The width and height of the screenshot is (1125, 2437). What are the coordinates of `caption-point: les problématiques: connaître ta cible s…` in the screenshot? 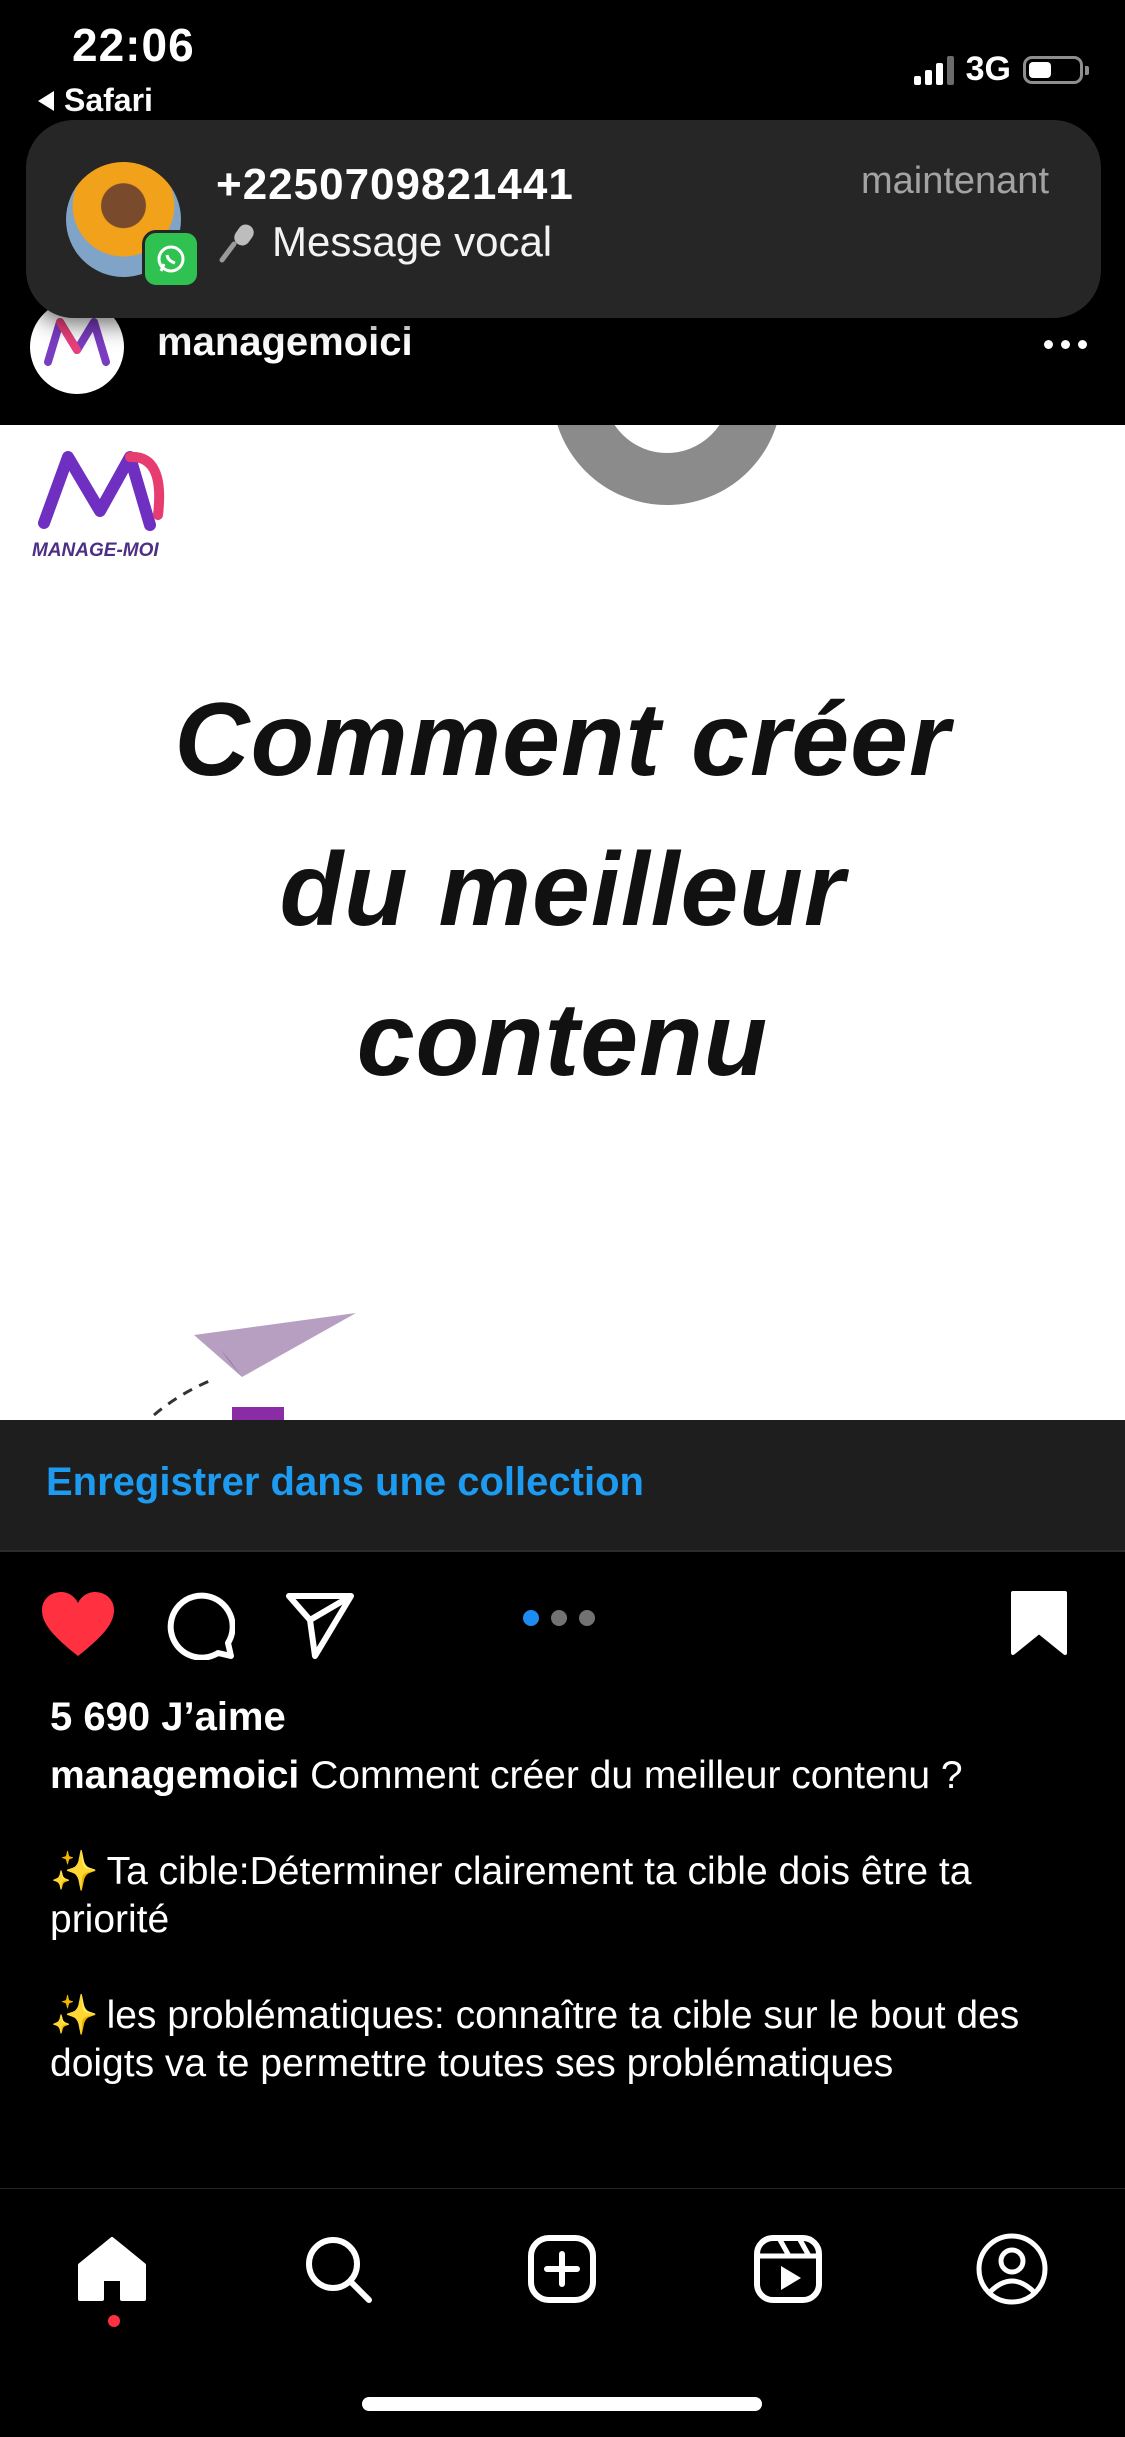 It's located at (535, 2039).